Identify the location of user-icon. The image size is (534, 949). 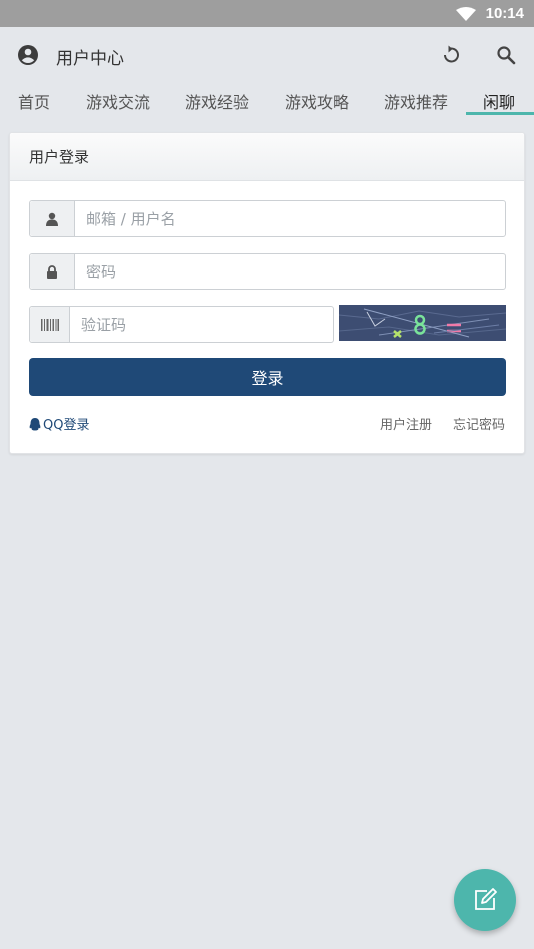
(52, 219).